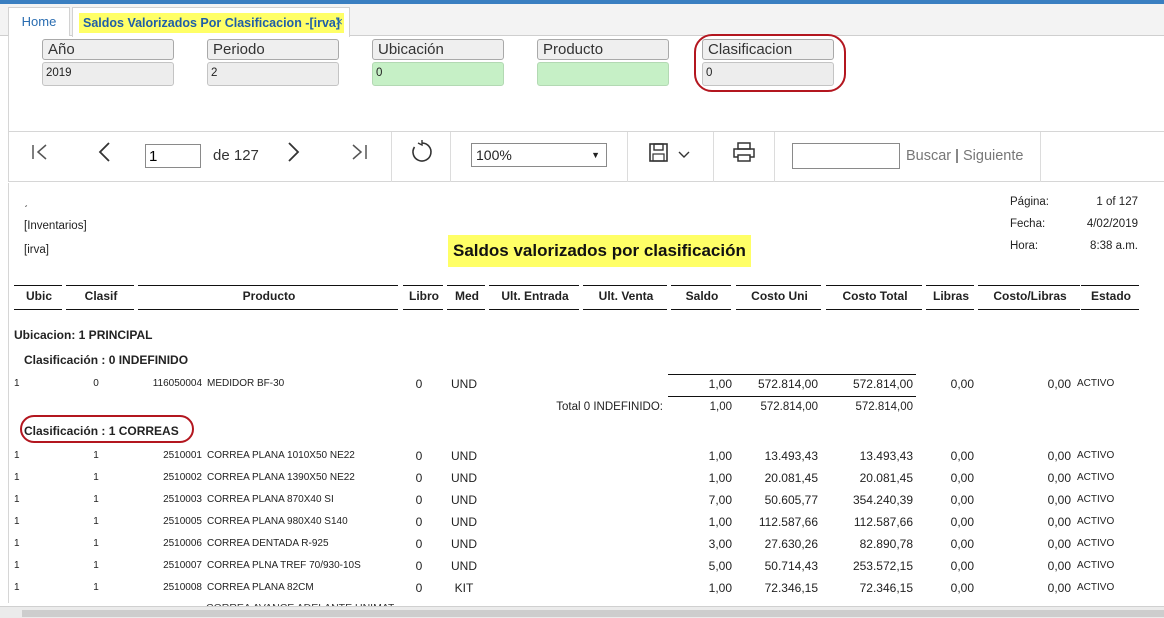 This screenshot has height=618, width=1164. What do you see at coordinates (1030, 296) in the screenshot?
I see `column-header: Costo/Libras` at bounding box center [1030, 296].